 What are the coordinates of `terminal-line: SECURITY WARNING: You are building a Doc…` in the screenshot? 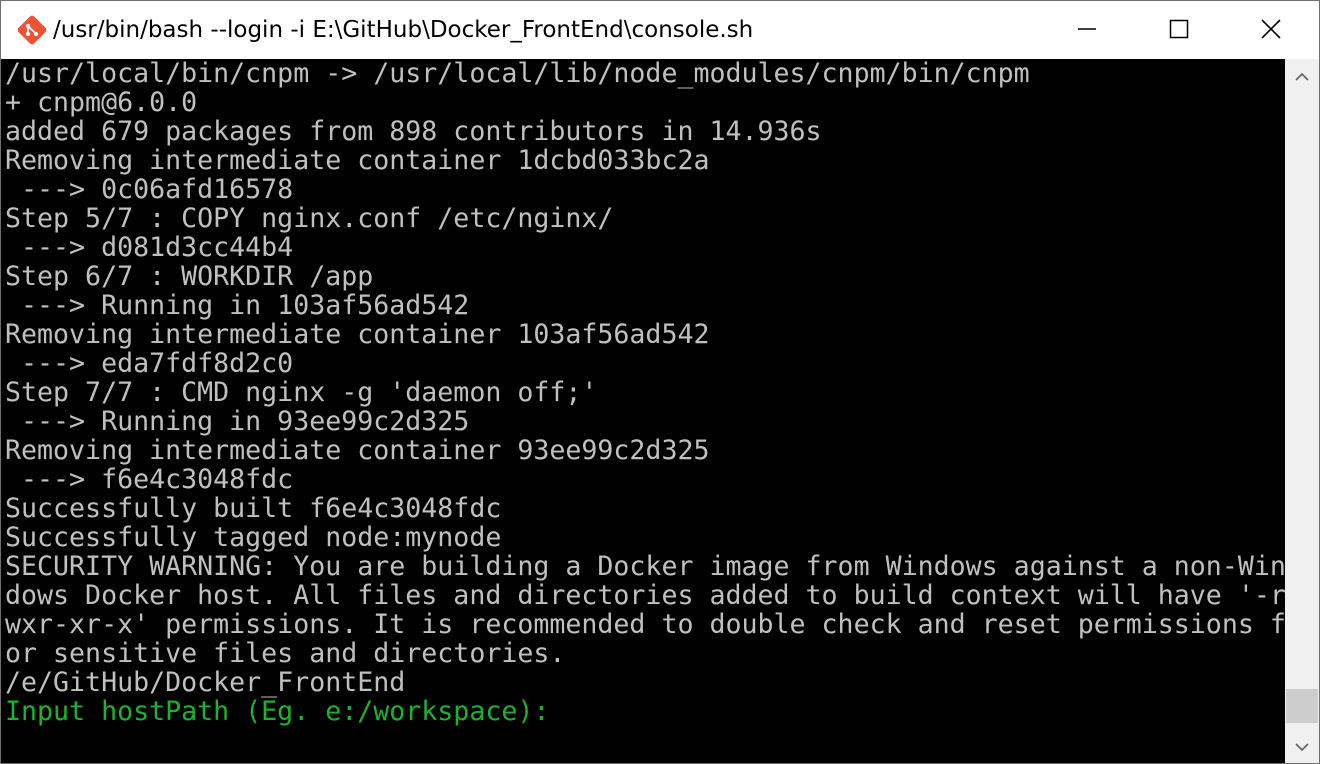 It's located at (645, 566).